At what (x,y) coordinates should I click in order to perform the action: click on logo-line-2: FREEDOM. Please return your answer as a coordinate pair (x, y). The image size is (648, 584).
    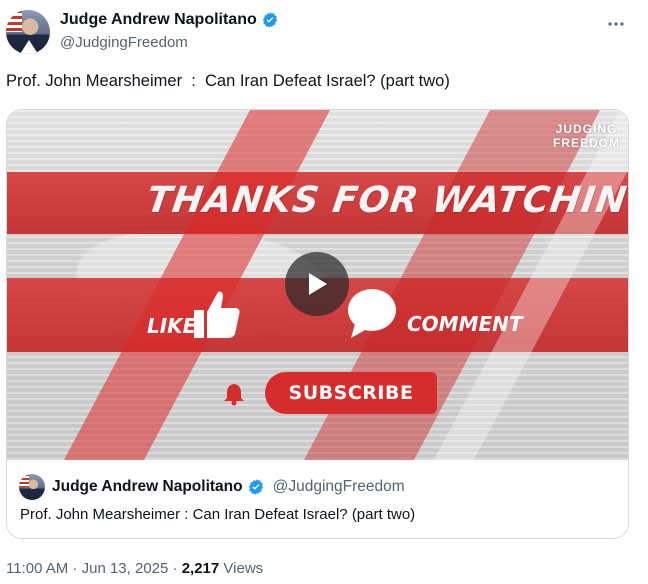
    Looking at the image, I should click on (586, 143).